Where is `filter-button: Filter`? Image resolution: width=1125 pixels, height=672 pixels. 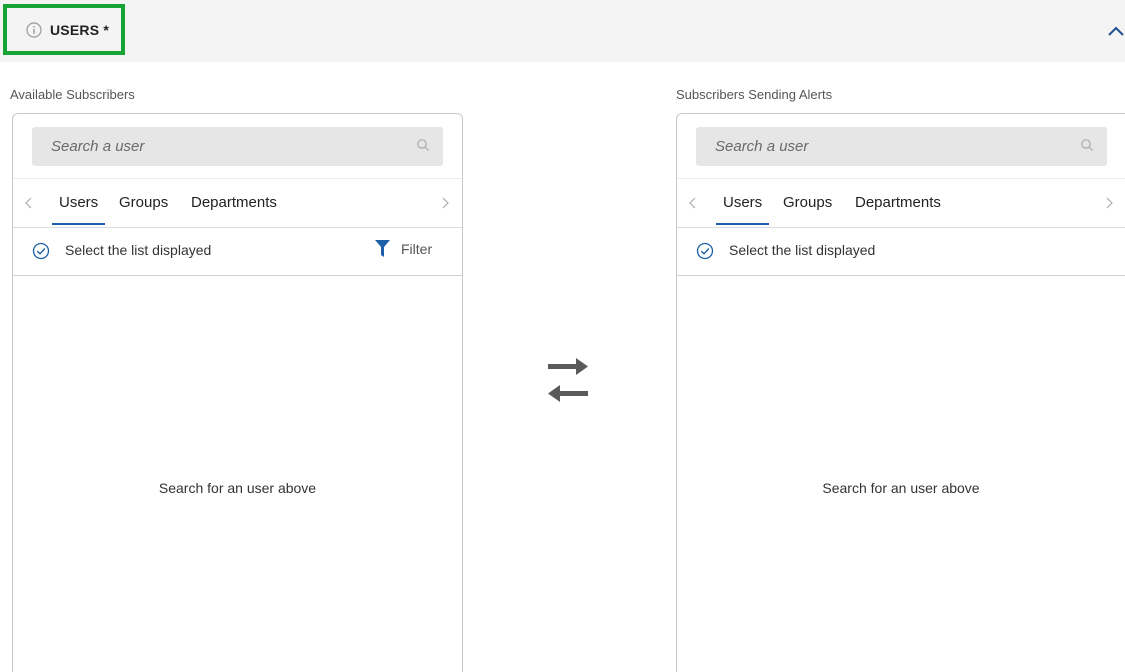
filter-button: Filter is located at coordinates (403, 248).